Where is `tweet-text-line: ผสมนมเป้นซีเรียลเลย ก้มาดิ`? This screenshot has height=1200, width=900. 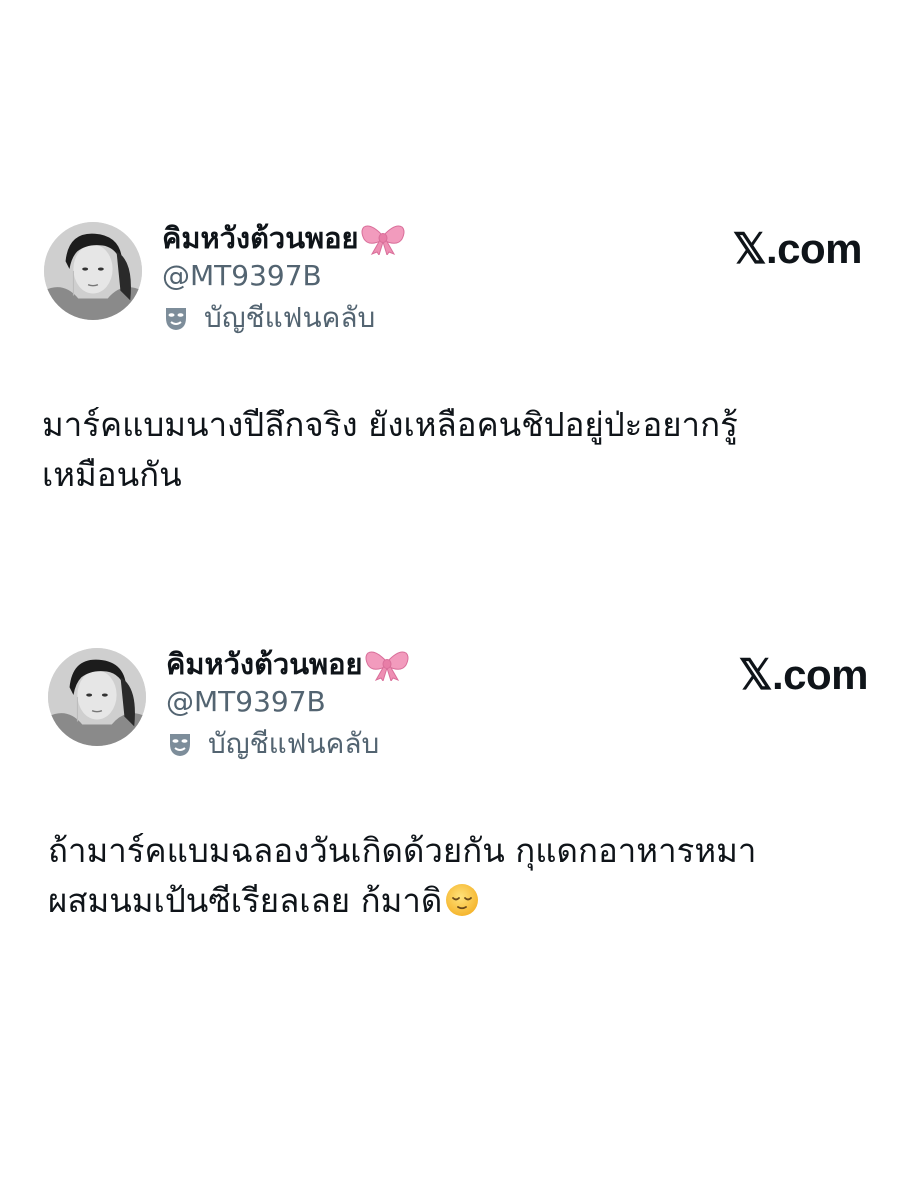 tweet-text-line: ผสมนมเป้นซีเรียลเลย ก้มาดิ is located at coordinates (245, 900).